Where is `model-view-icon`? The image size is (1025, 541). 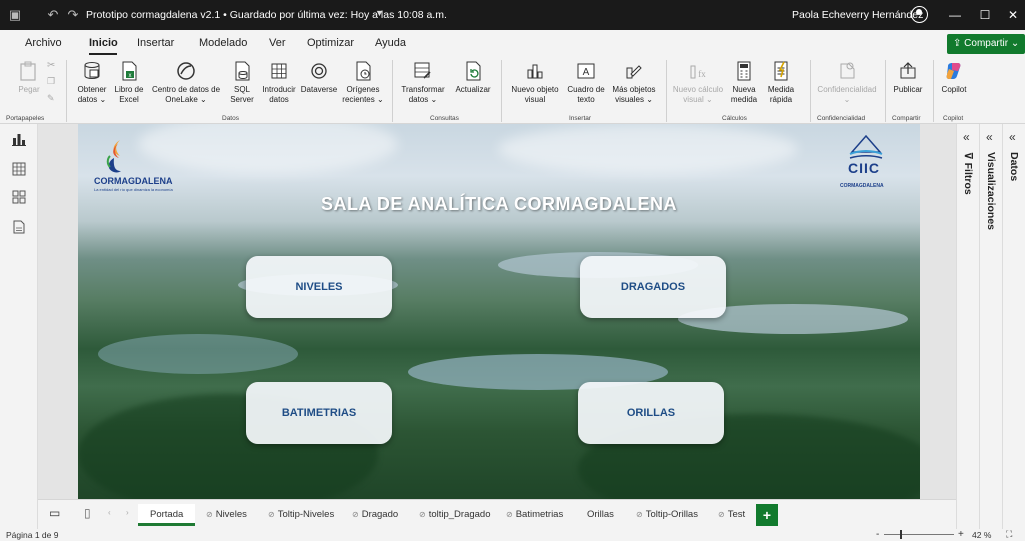 model-view-icon is located at coordinates (19, 199).